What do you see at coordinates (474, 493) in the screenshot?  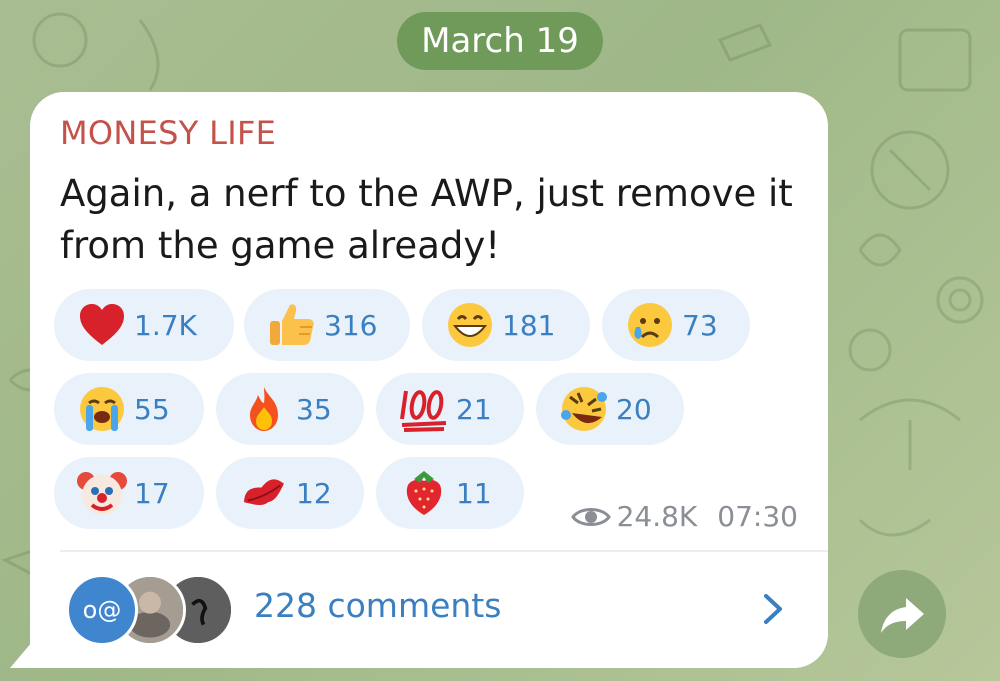 I see `reaction-count: 11` at bounding box center [474, 493].